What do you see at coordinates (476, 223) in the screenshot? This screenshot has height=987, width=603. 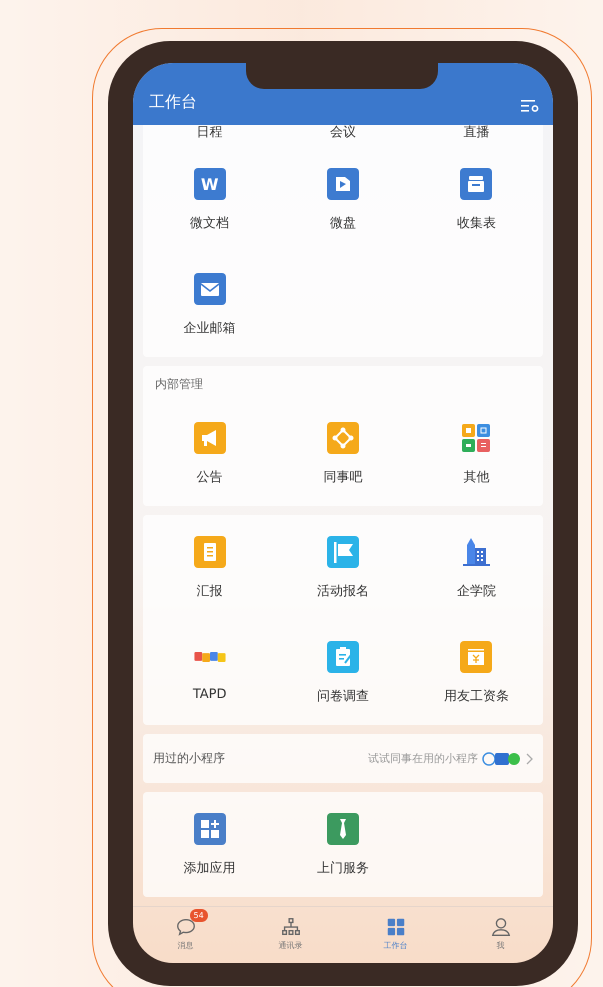 I see `app-label: 收集表` at bounding box center [476, 223].